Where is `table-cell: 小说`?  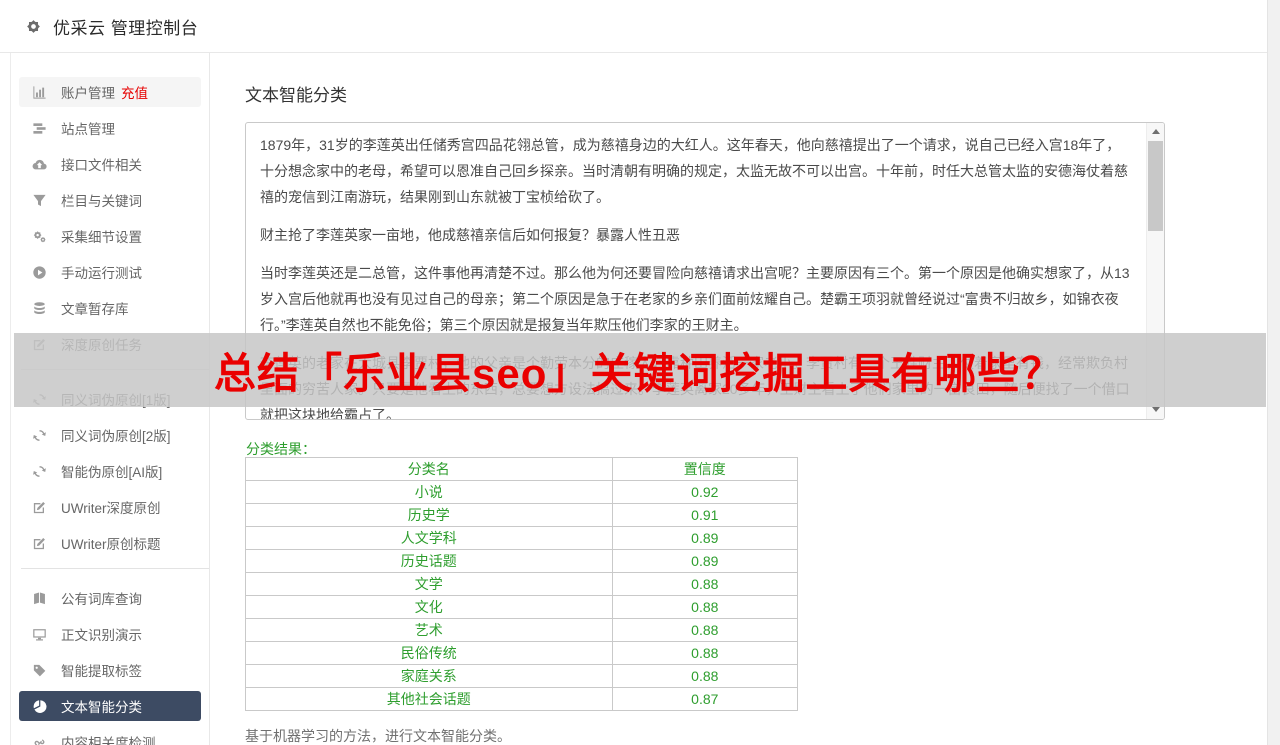
table-cell: 小说 is located at coordinates (429, 492).